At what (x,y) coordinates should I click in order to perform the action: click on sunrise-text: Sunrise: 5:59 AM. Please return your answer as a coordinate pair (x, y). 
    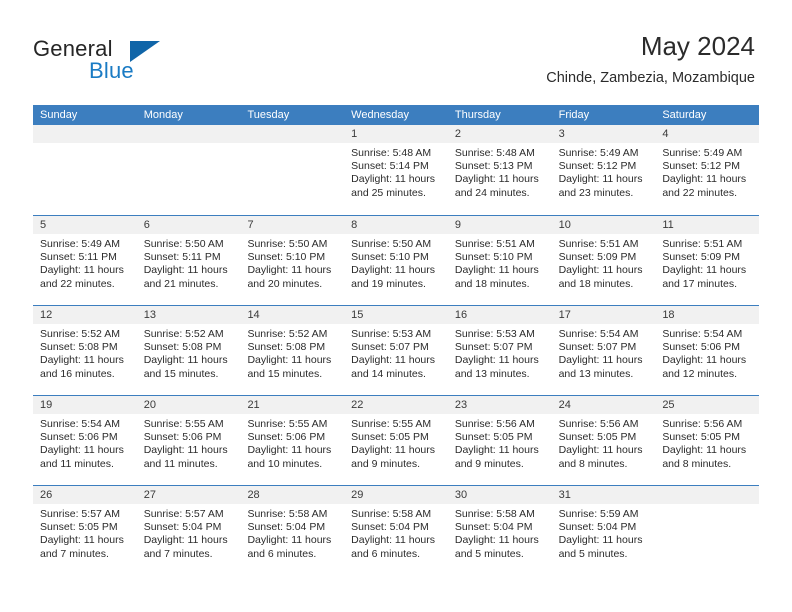
    Looking at the image, I should click on (598, 514).